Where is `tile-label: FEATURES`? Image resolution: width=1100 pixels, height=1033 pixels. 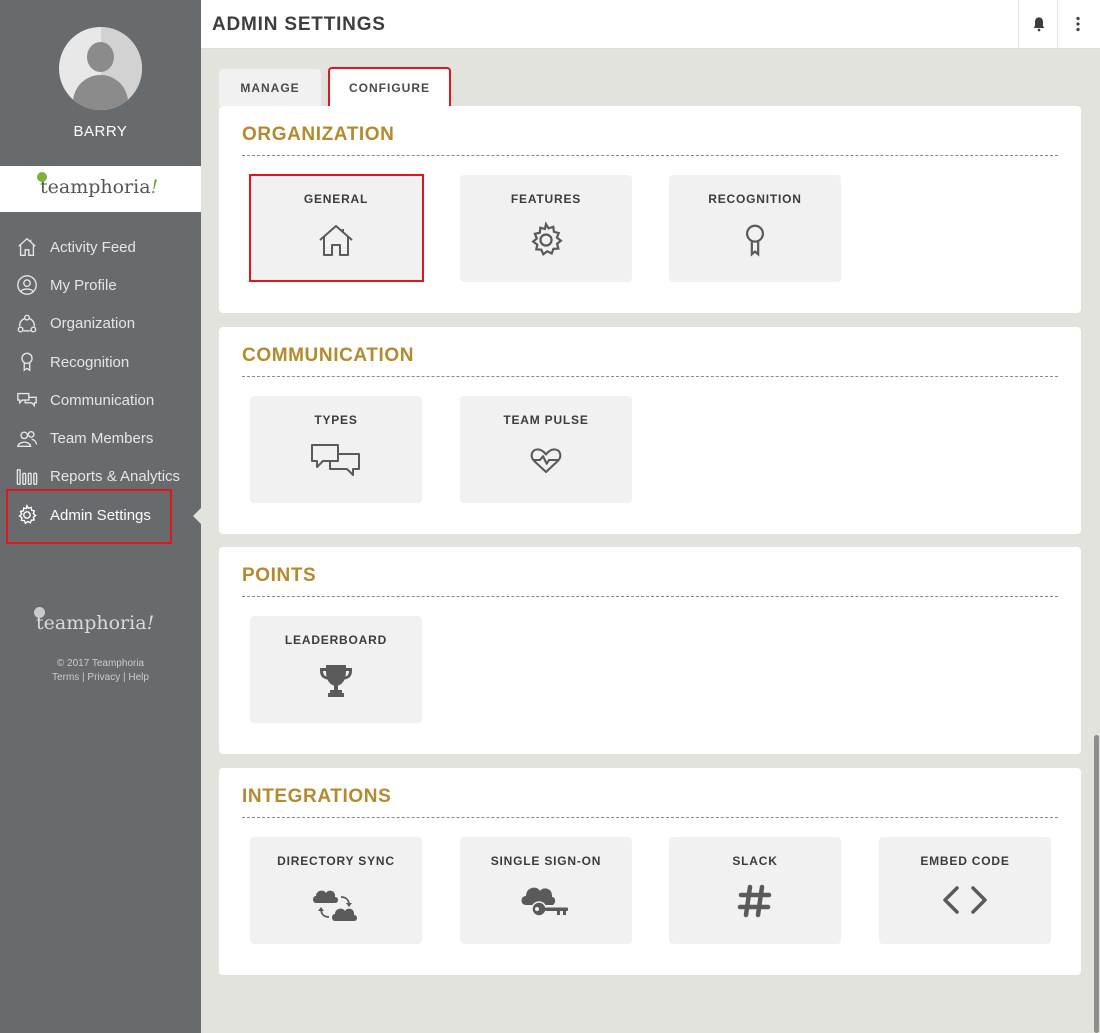 tile-label: FEATURES is located at coordinates (546, 199).